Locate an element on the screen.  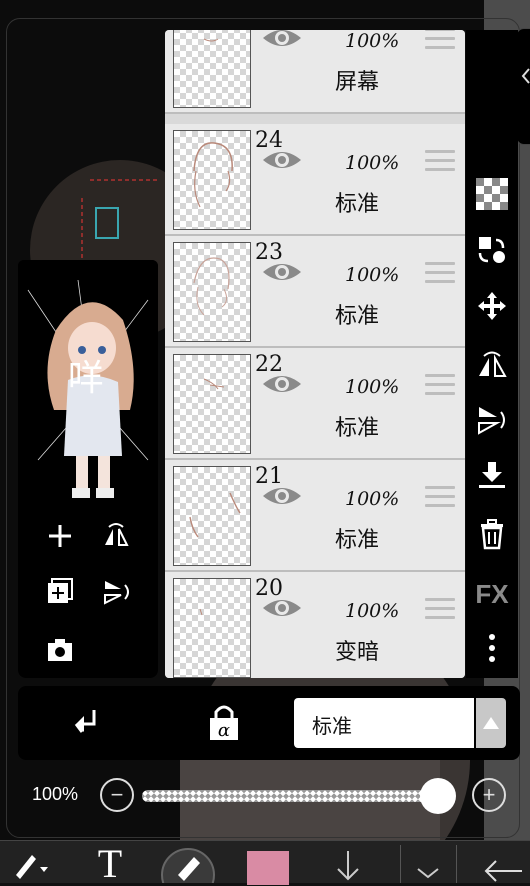
plus-icon: + is located at coordinates (489, 794).